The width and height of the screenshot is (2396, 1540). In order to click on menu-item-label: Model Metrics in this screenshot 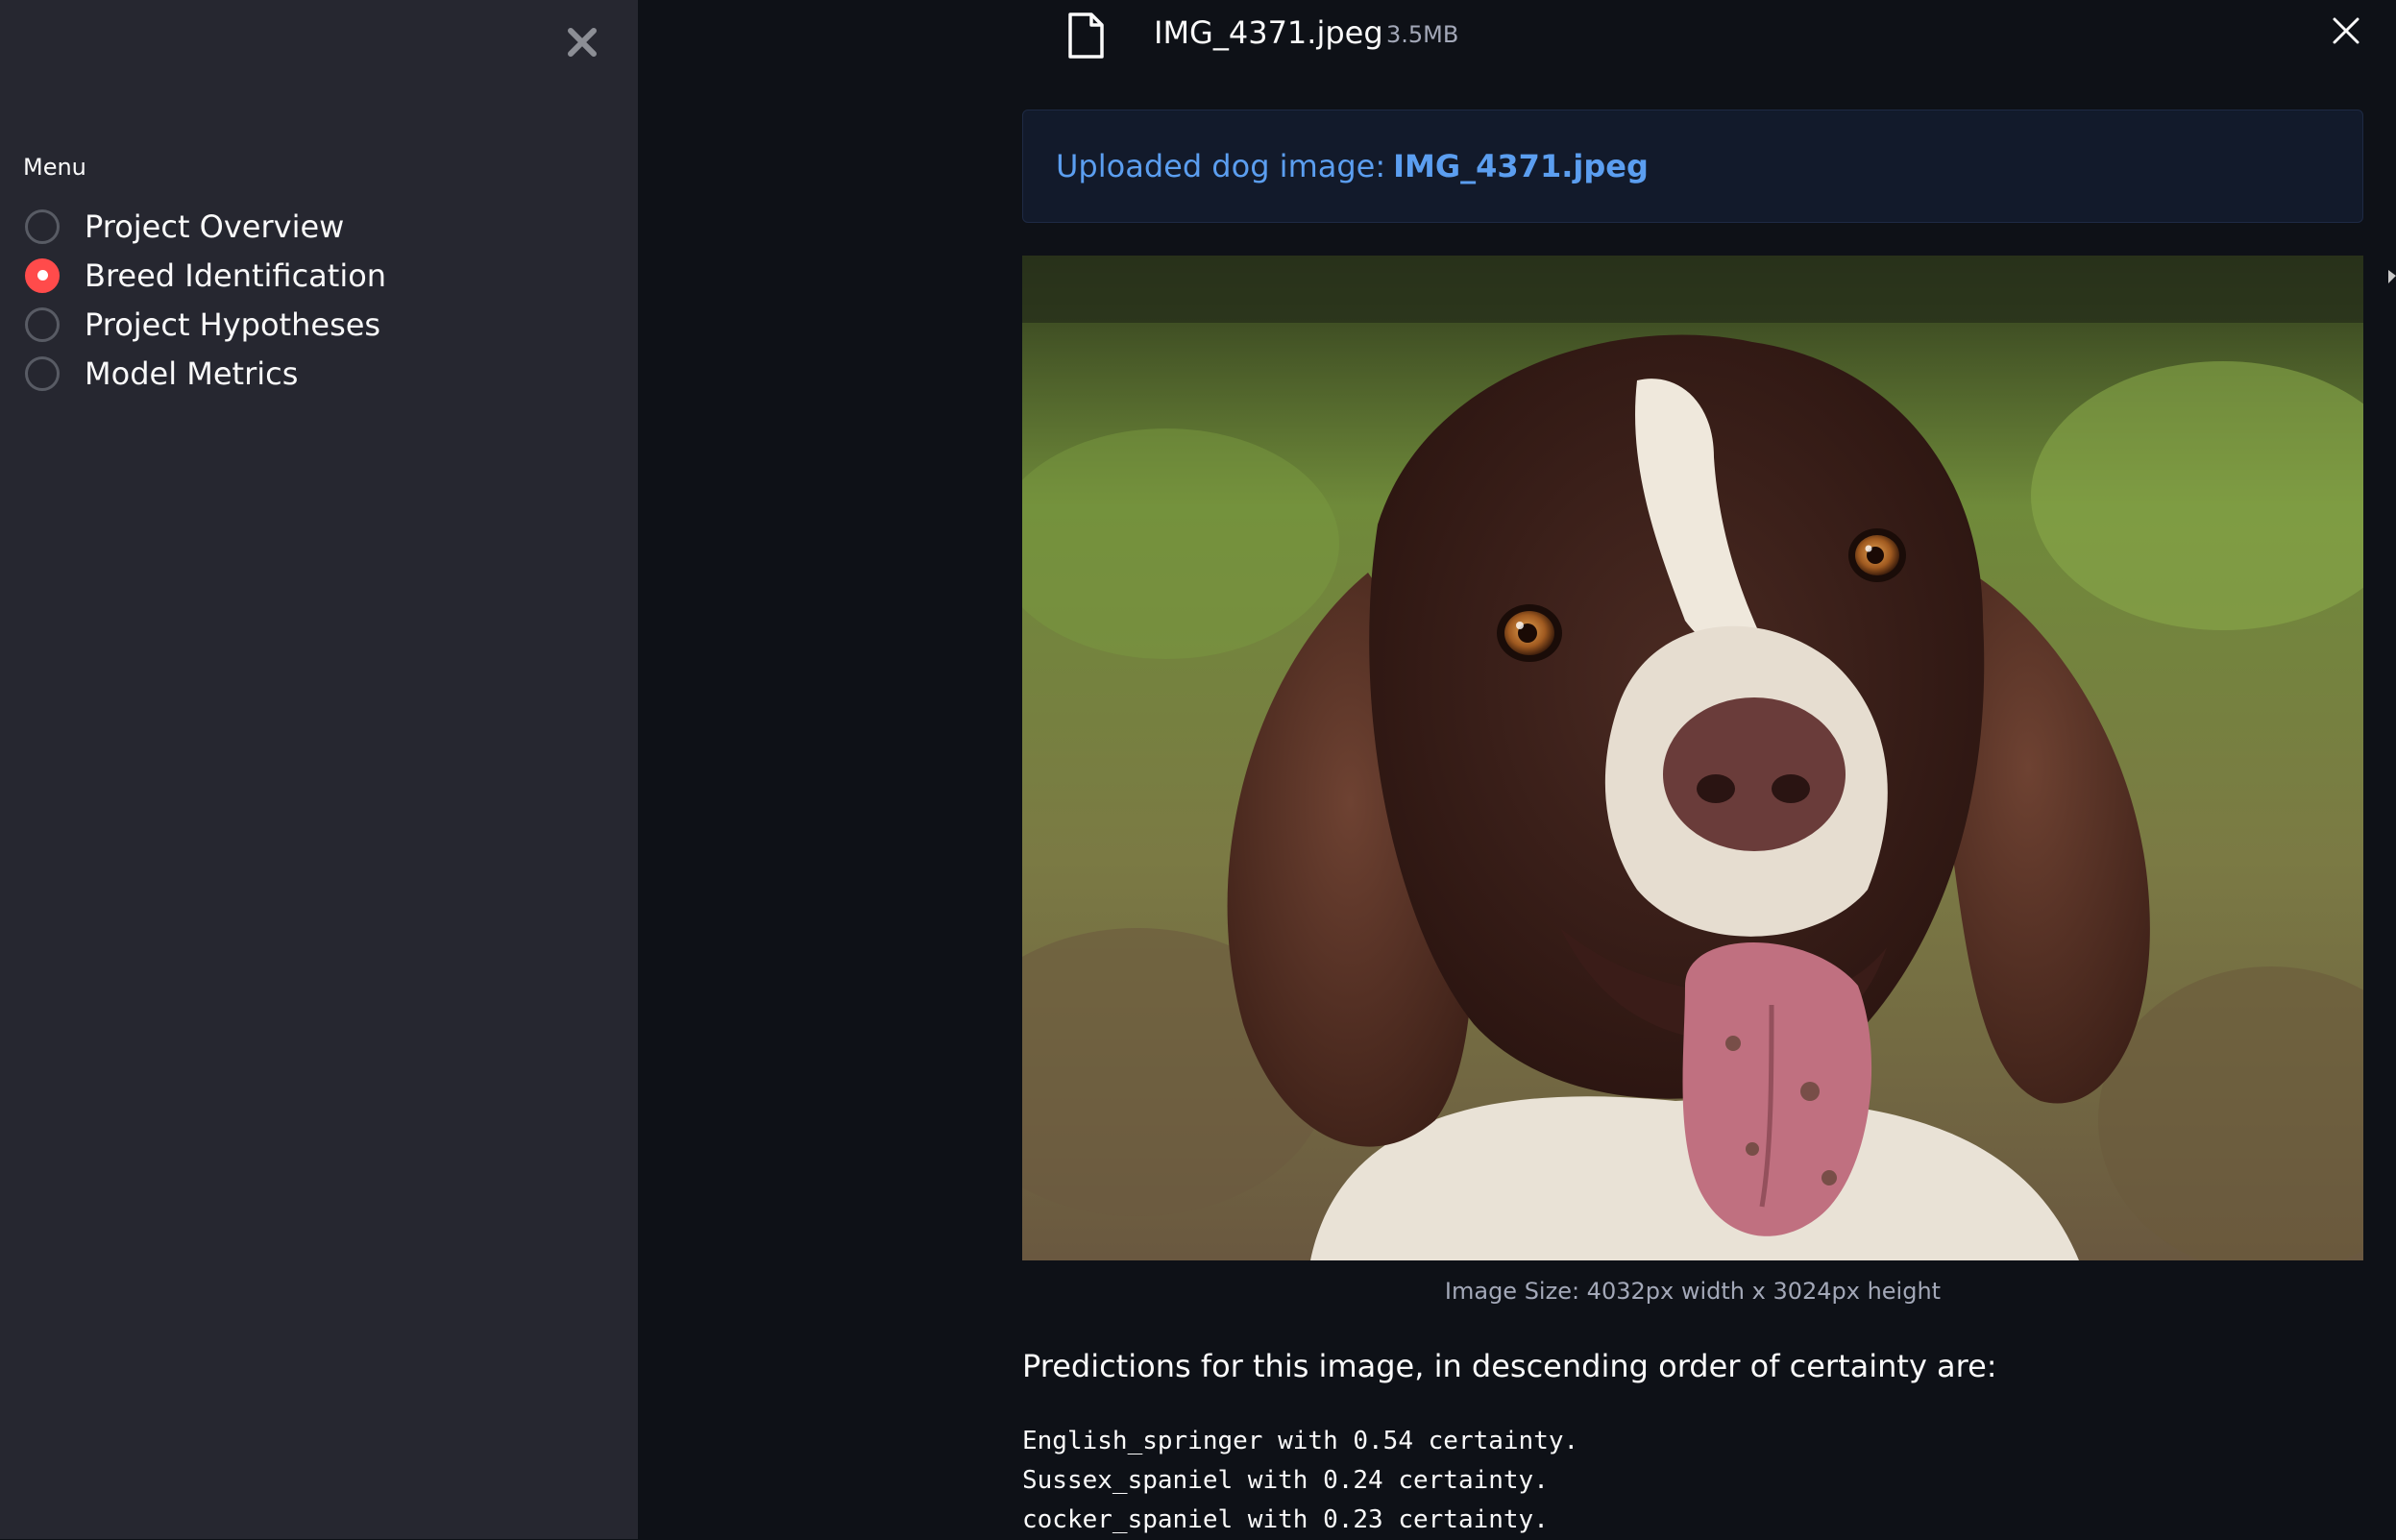, I will do `click(192, 373)`.